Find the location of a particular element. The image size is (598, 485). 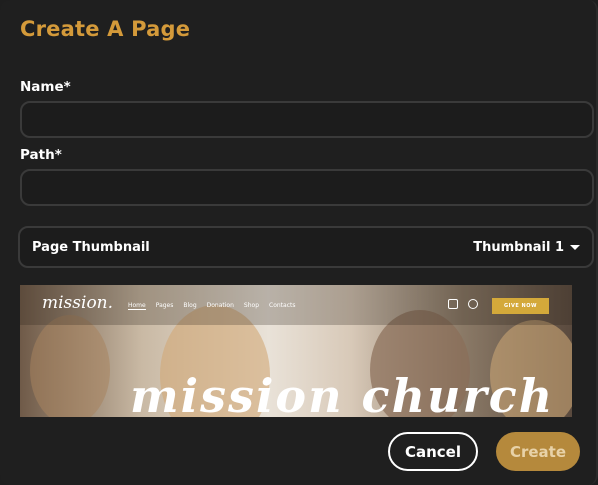

cancel-button: Cancel is located at coordinates (433, 451).